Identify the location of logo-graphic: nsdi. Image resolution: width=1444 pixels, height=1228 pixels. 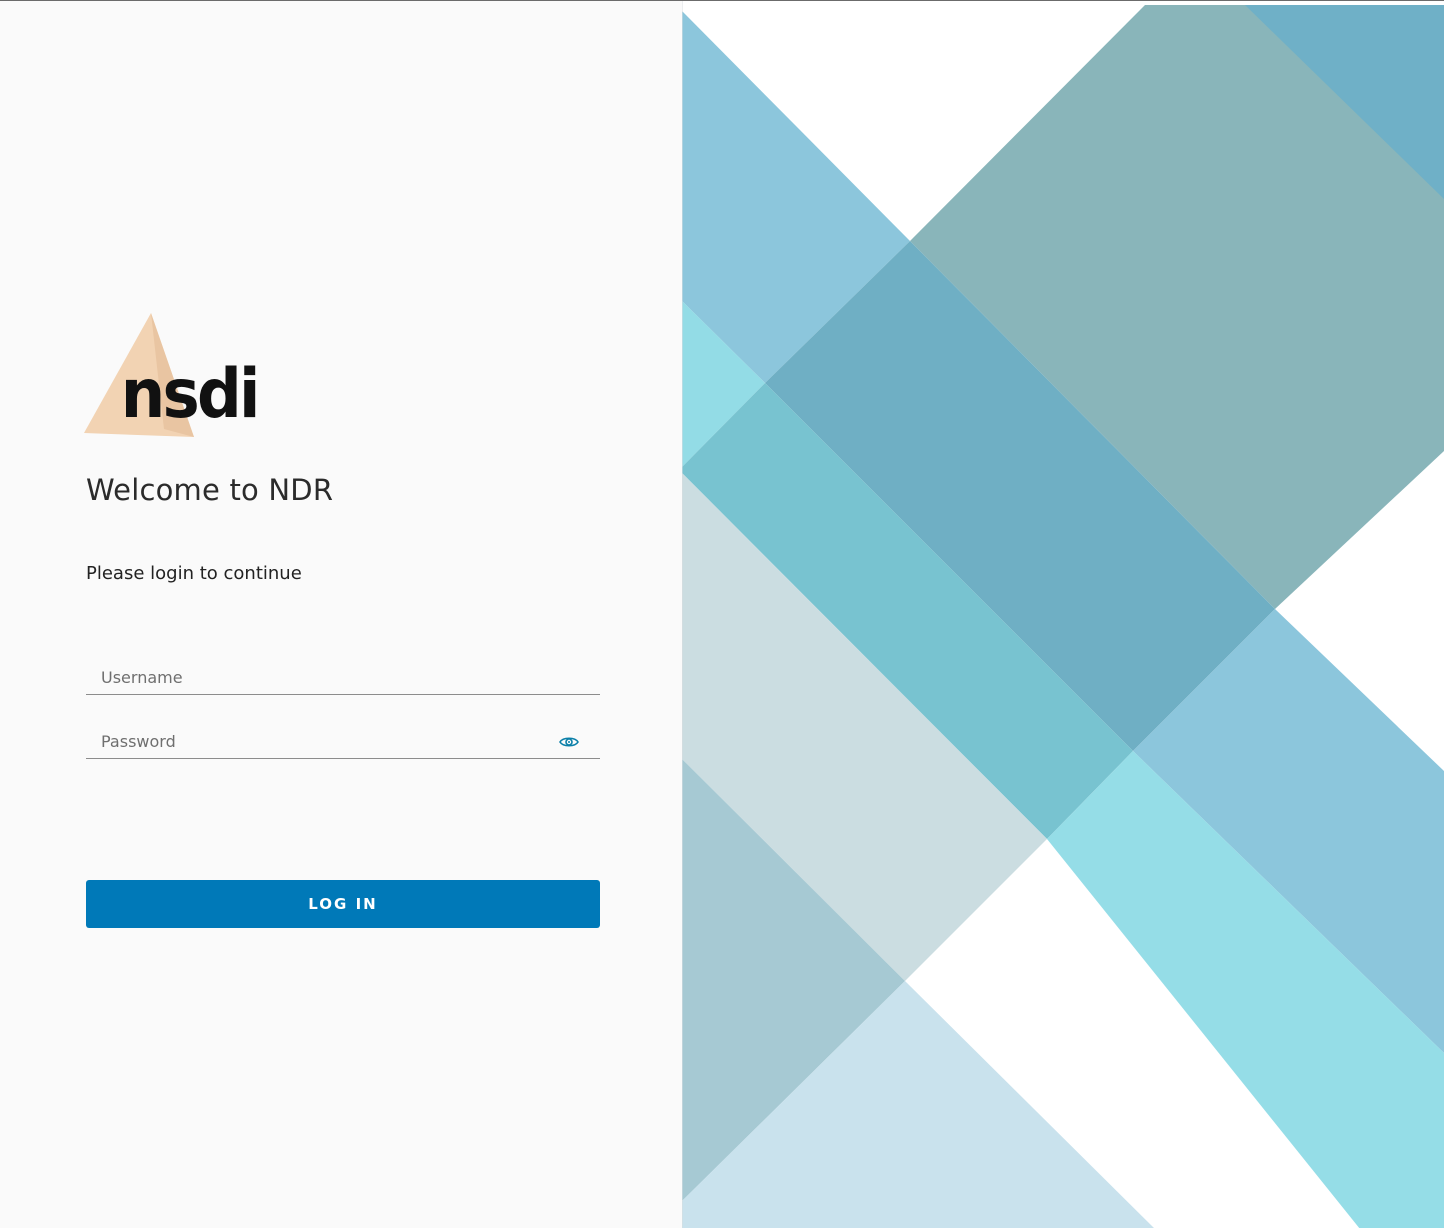
(172, 375).